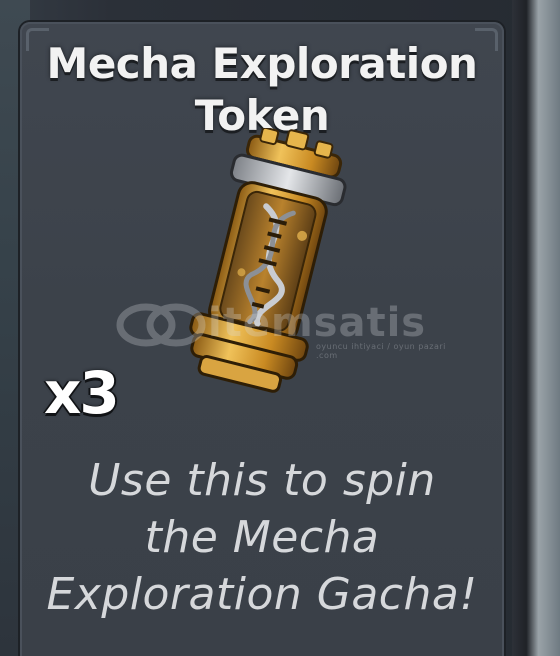 This screenshot has width=560, height=656. I want to click on item-title: Mecha Exploration Token, so click(262, 90).